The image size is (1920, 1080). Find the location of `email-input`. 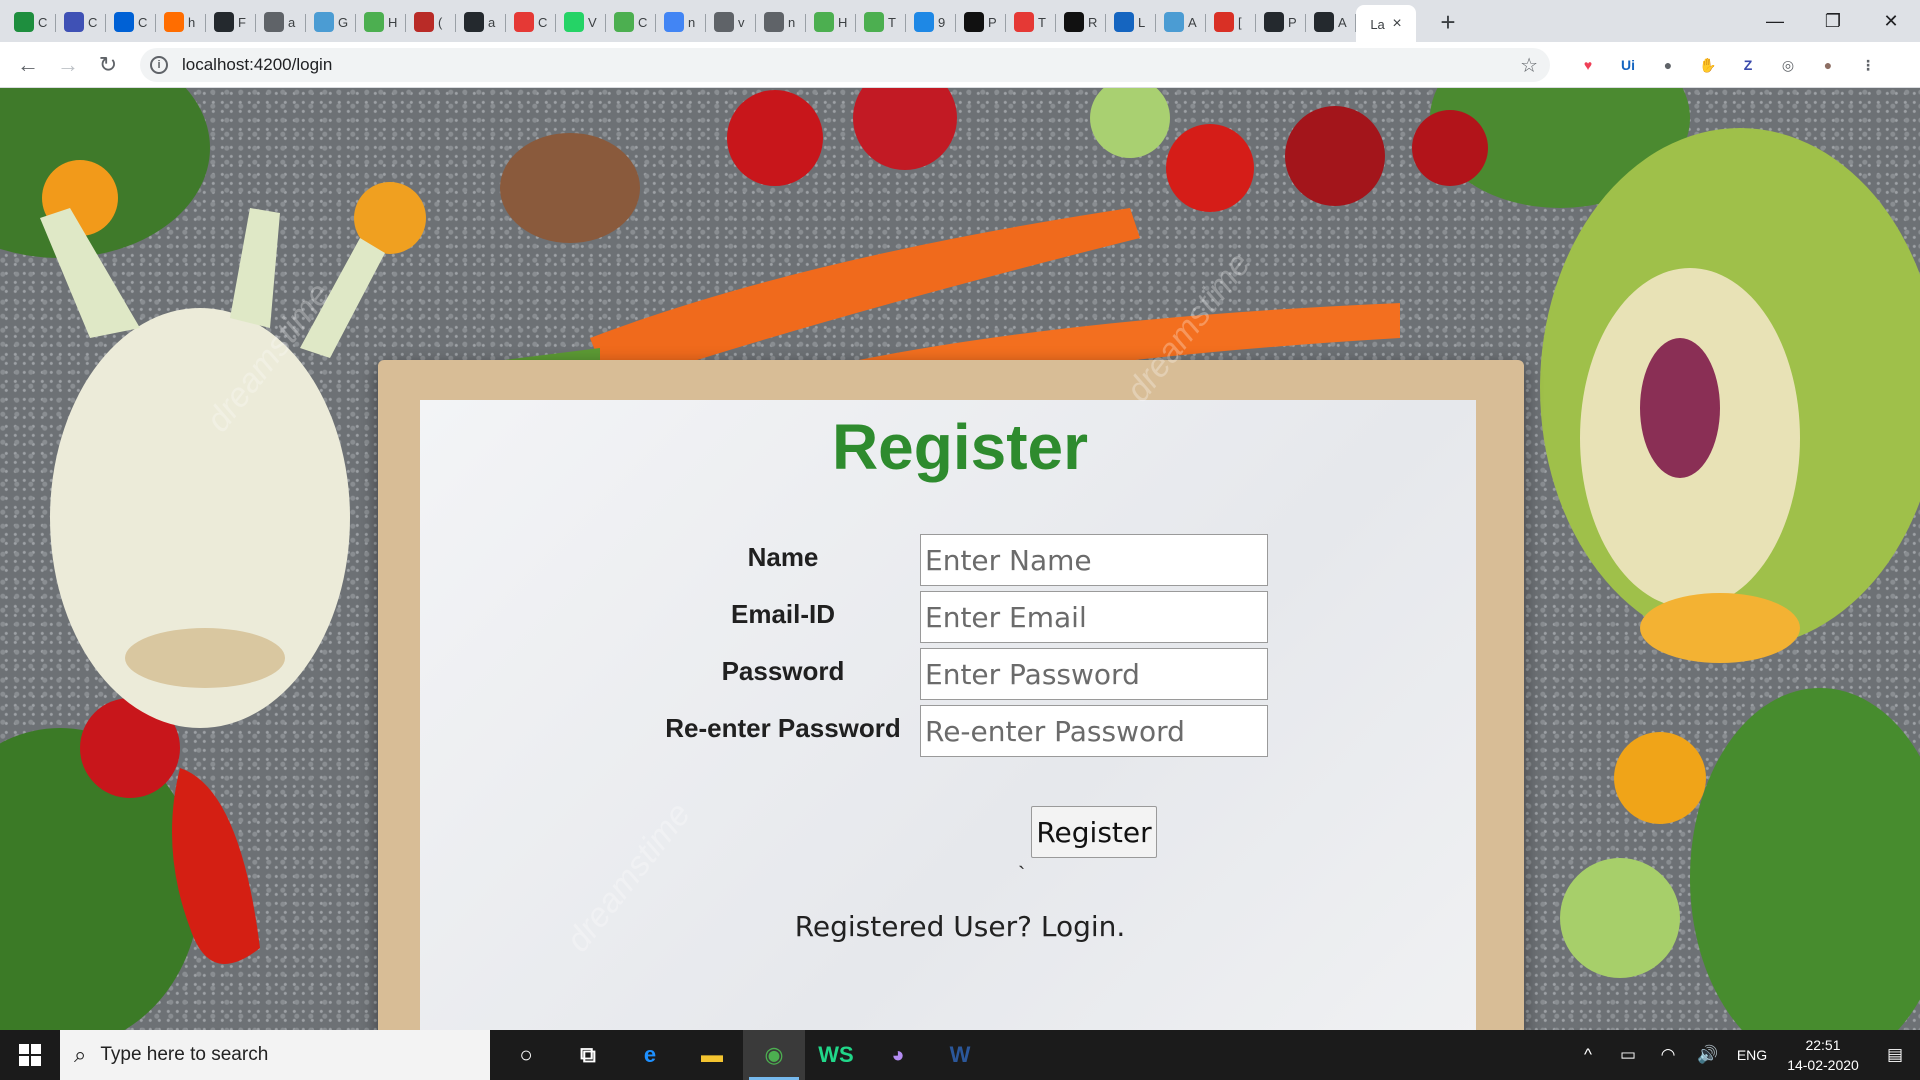

email-input is located at coordinates (1094, 617).